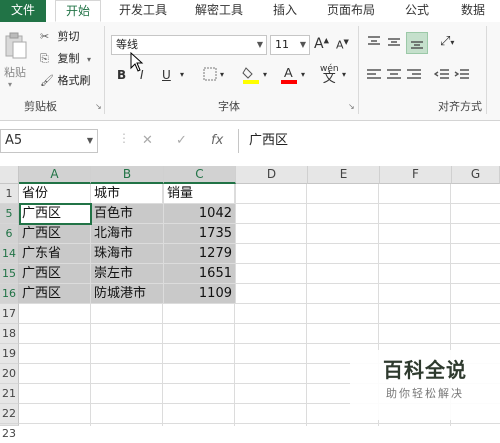  What do you see at coordinates (303, 74) in the screenshot?
I see `font-color-dropdown-icon: ▾` at bounding box center [303, 74].